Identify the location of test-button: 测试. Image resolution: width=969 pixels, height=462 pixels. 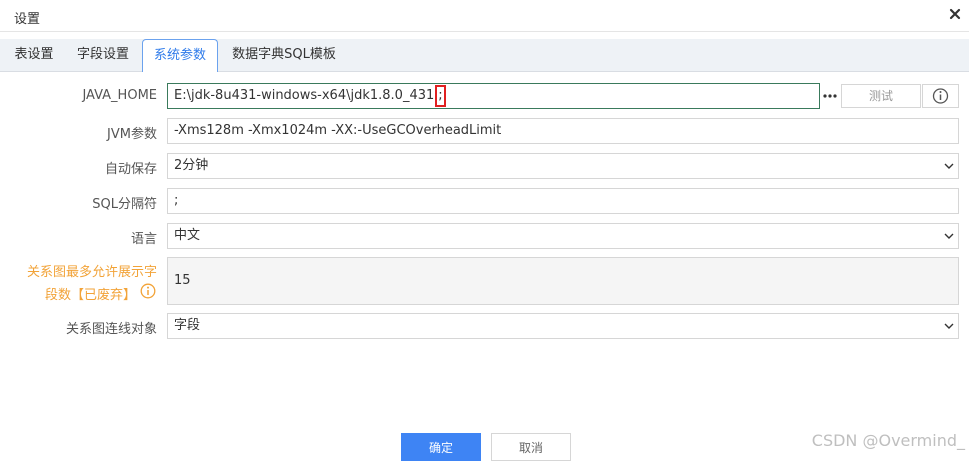
(881, 96).